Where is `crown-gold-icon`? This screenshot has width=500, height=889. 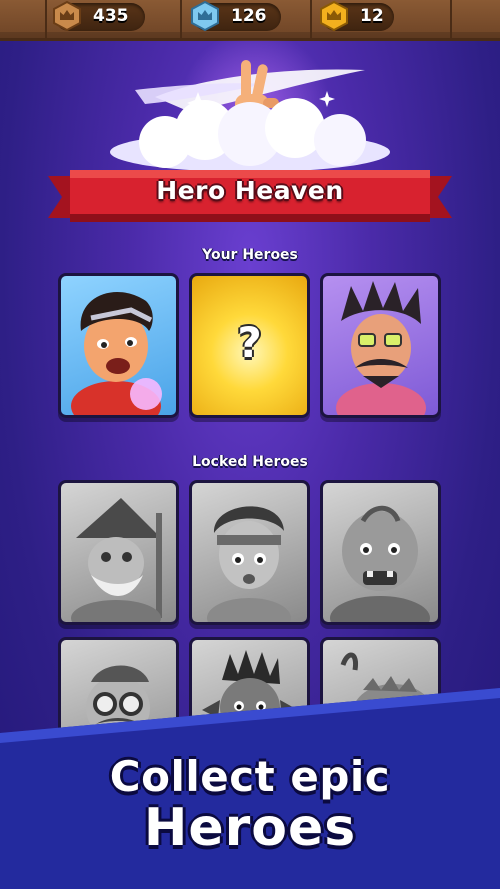 crown-gold-icon is located at coordinates (334, 16).